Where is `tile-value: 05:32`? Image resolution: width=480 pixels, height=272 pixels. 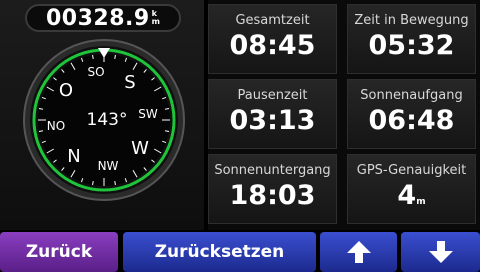
tile-value: 05:32 is located at coordinates (411, 45).